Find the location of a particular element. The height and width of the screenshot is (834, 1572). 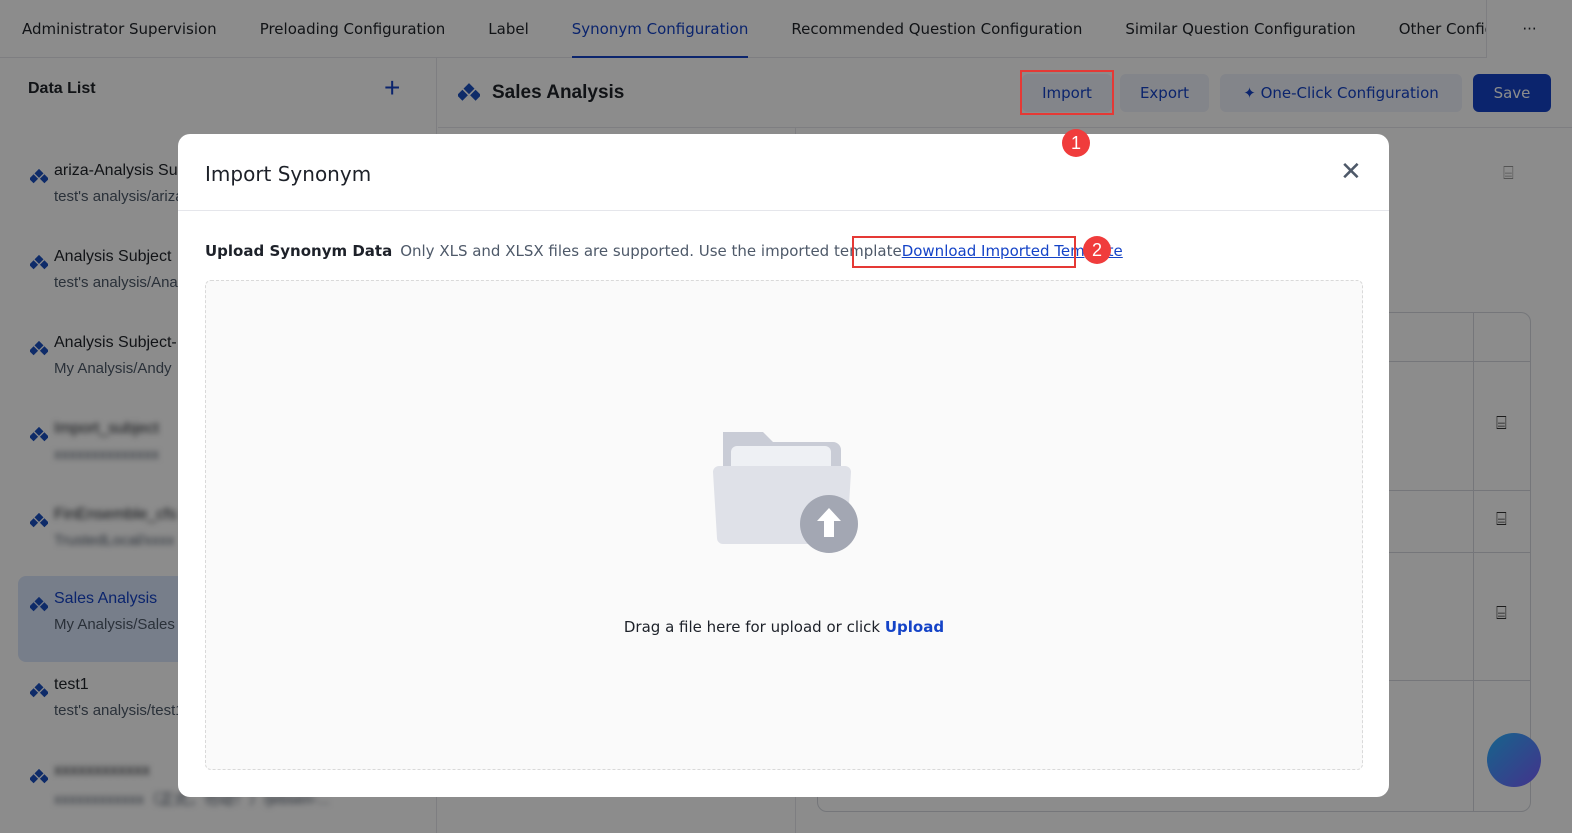

upload-link: Upload is located at coordinates (914, 627).